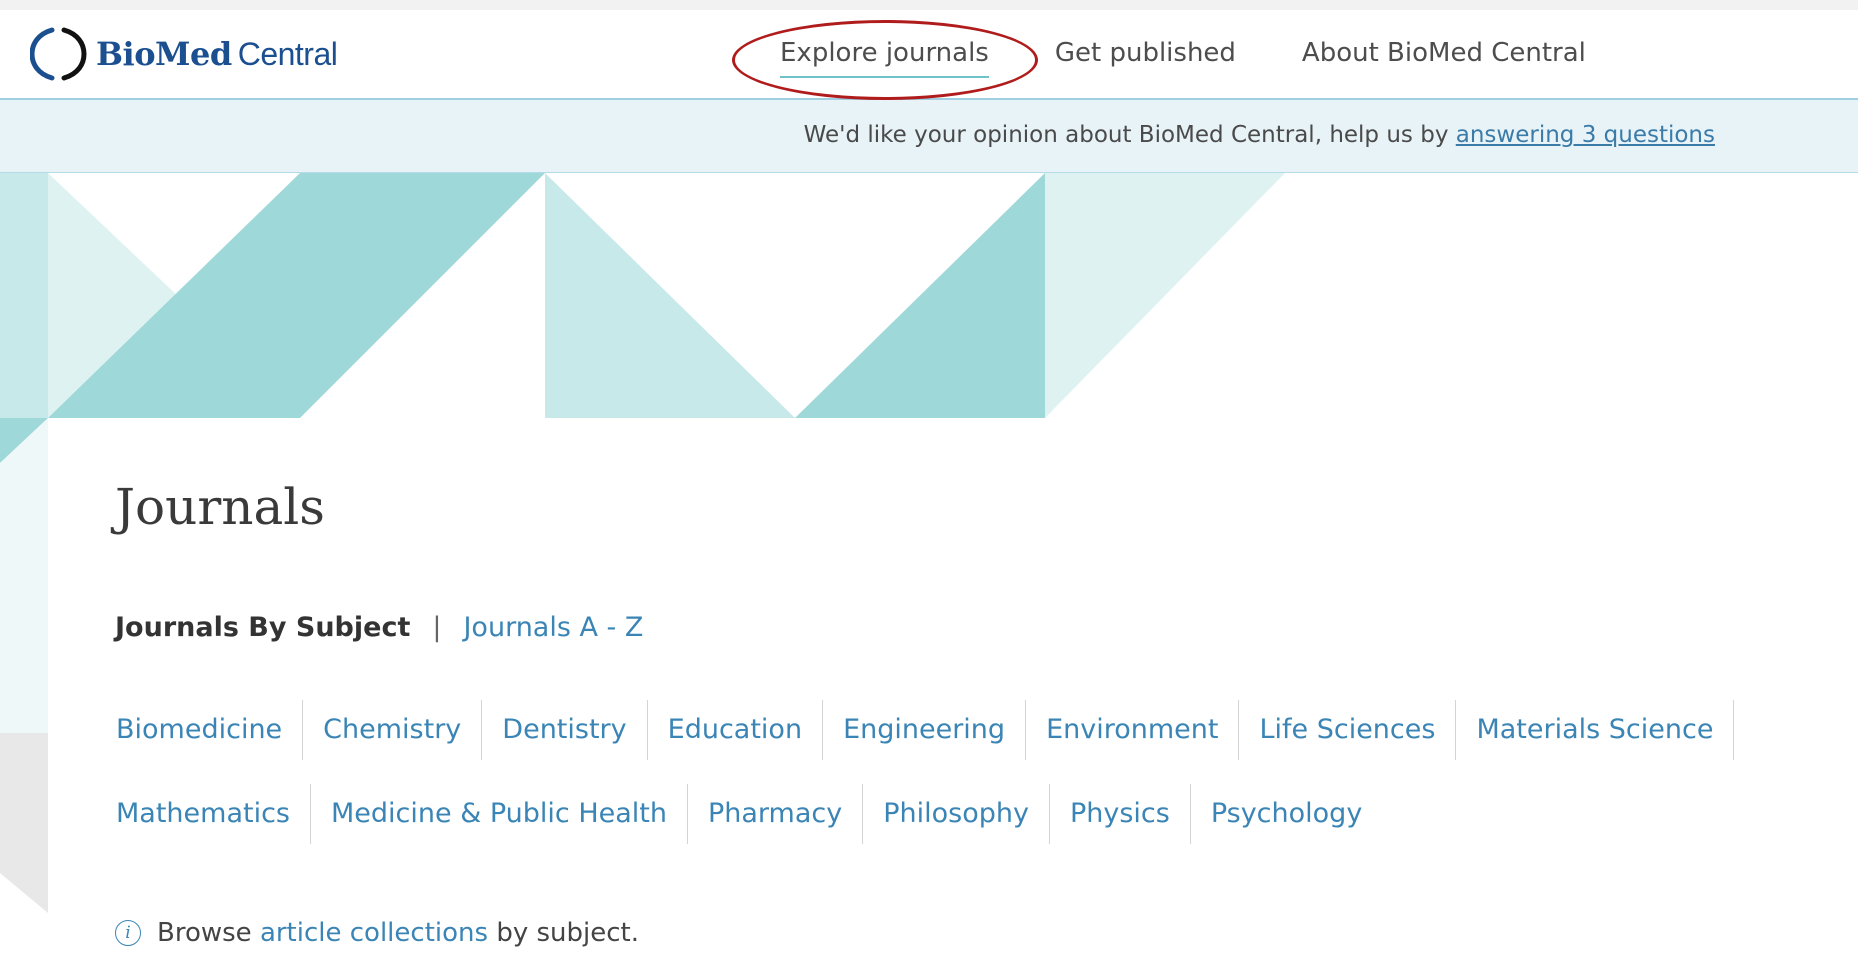 The width and height of the screenshot is (1858, 963). Describe the element at coordinates (220, 507) in the screenshot. I see `page-title: Journals` at that location.